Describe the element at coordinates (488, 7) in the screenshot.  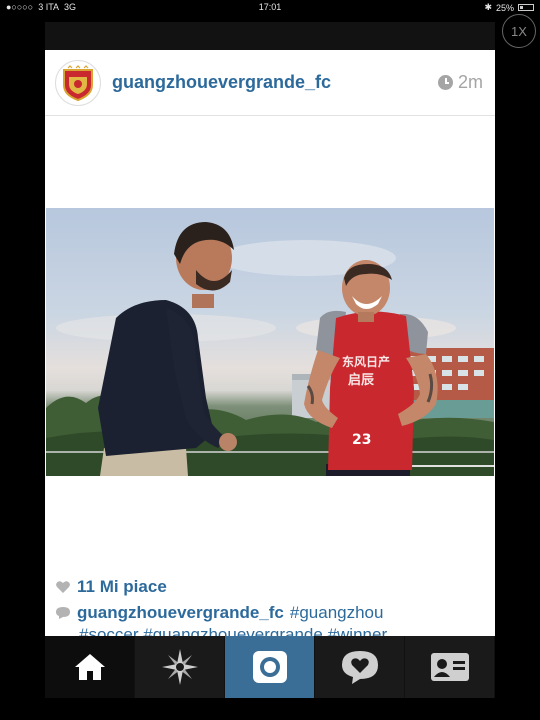
I see `bluetooth-icon: ✱` at that location.